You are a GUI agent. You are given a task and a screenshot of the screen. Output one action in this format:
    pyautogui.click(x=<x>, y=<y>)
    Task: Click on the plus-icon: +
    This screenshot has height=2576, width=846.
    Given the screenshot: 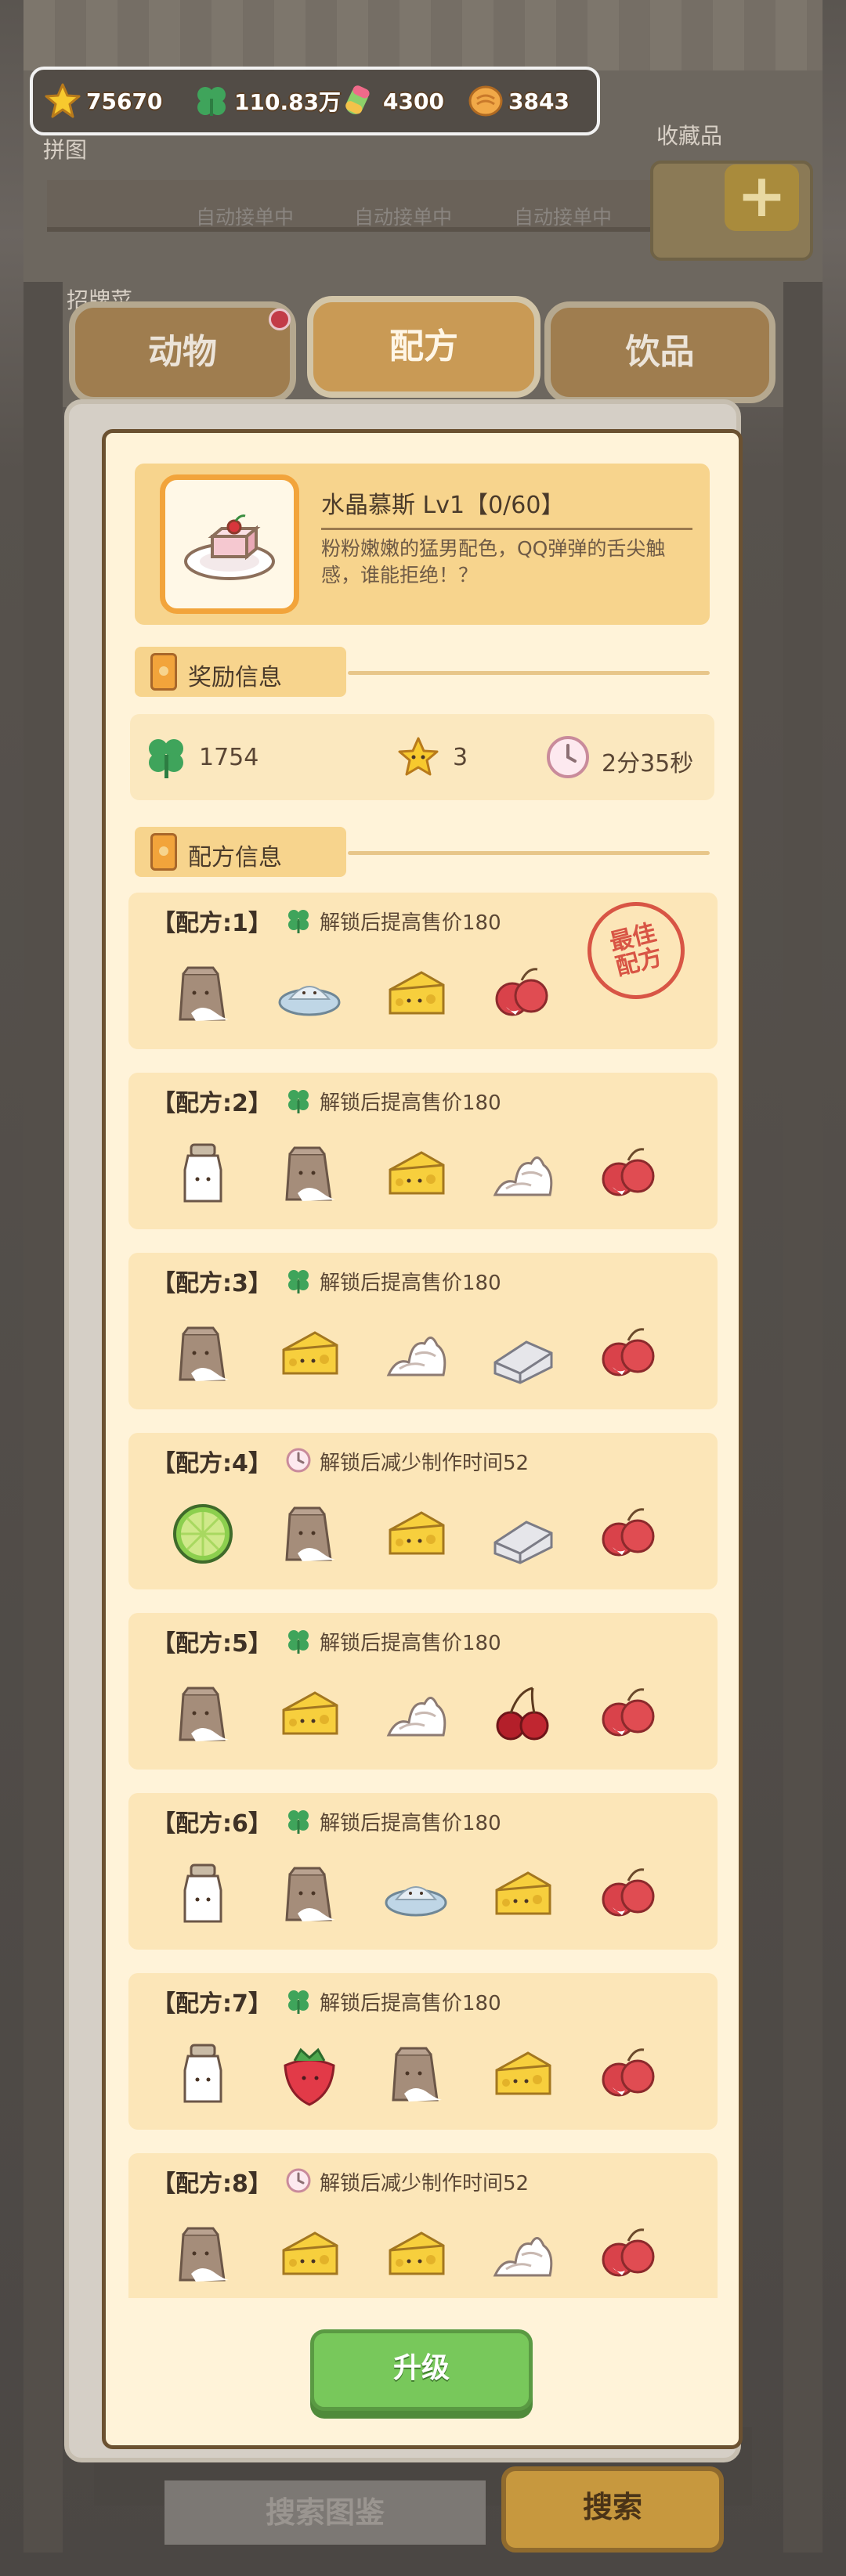 What is the action you would take?
    pyautogui.click(x=762, y=197)
    